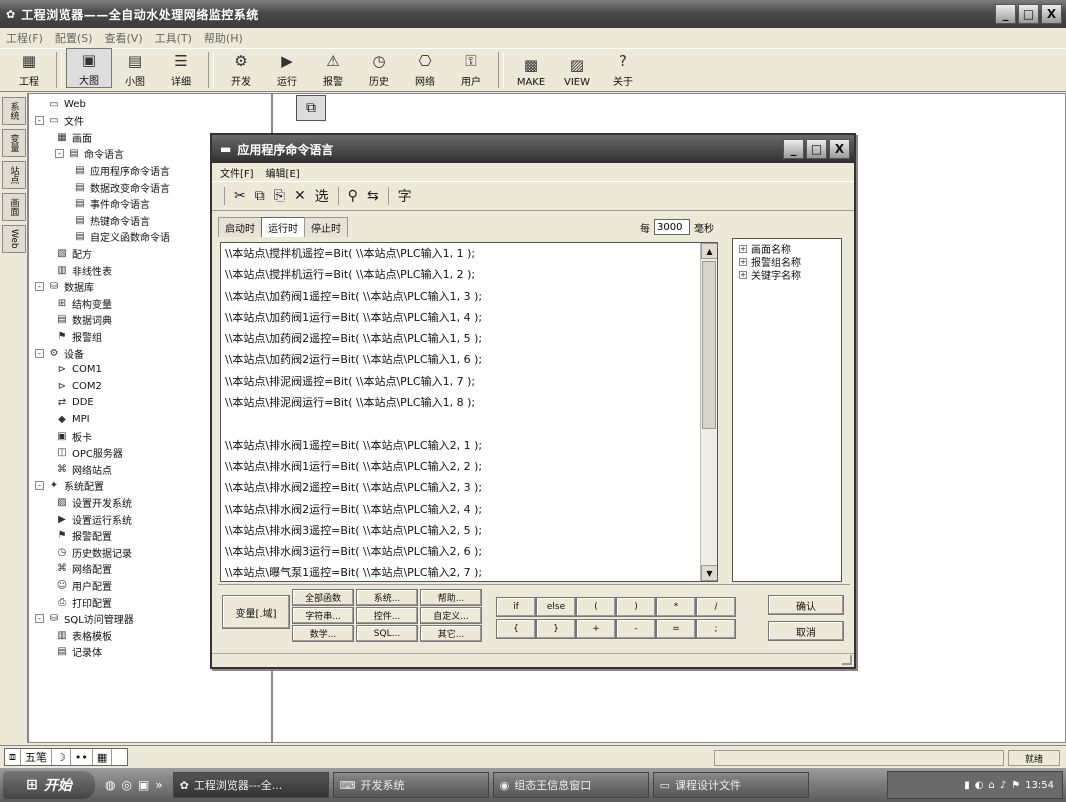  I want to click on tree-item-print: ⎙ 打印配置, so click(83, 602).